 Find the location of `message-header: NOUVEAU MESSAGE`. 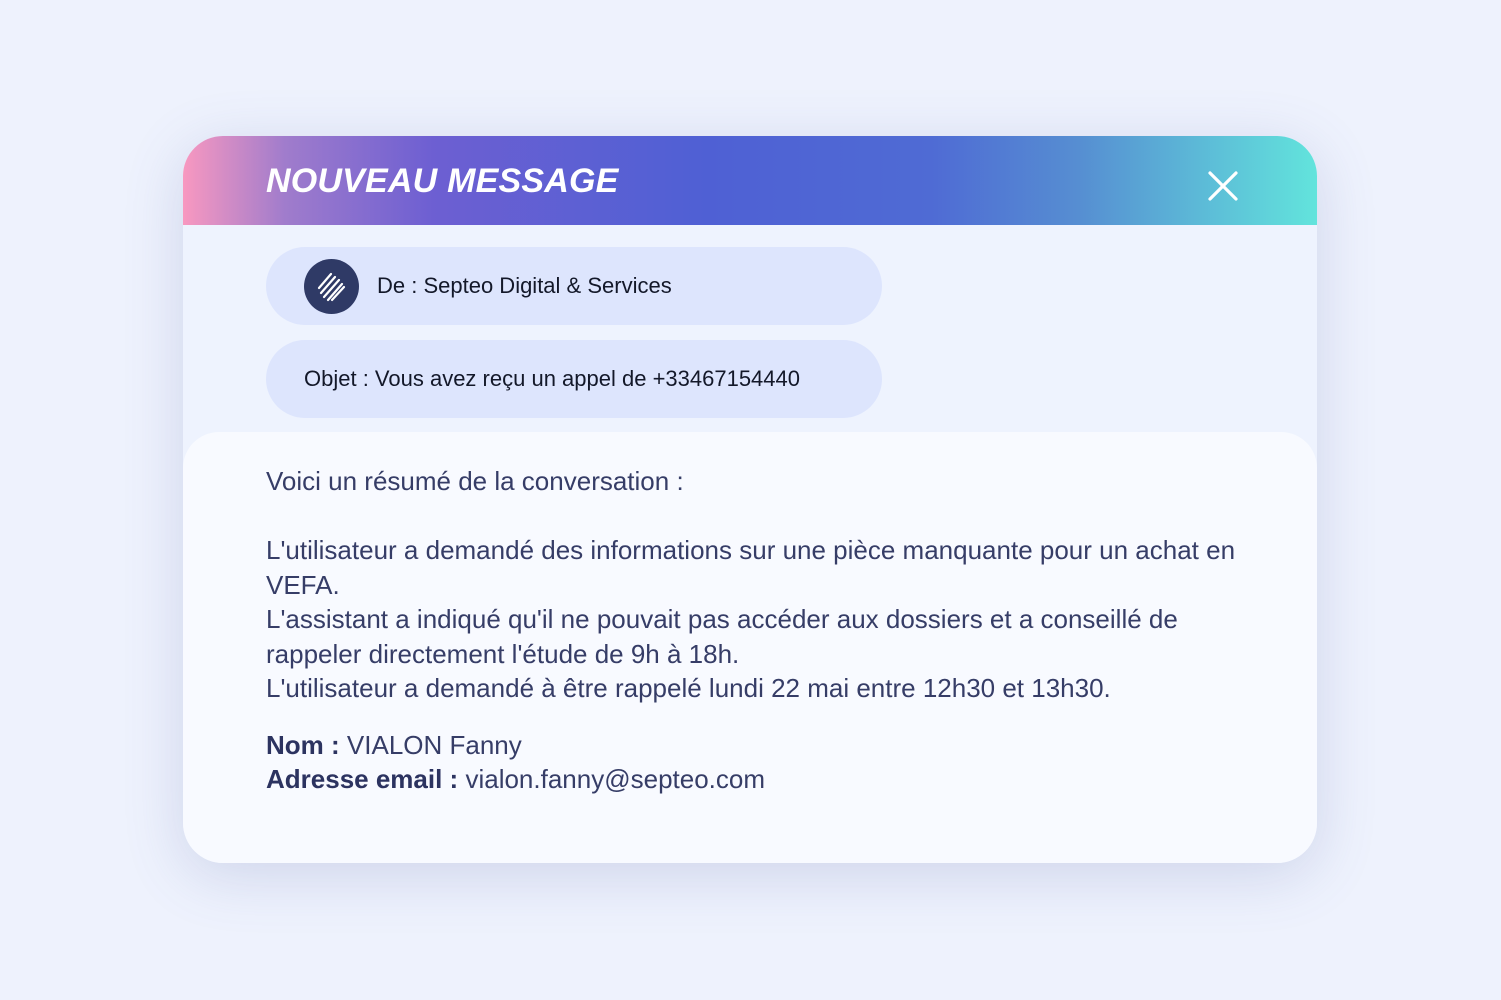

message-header: NOUVEAU MESSAGE is located at coordinates (750, 180).